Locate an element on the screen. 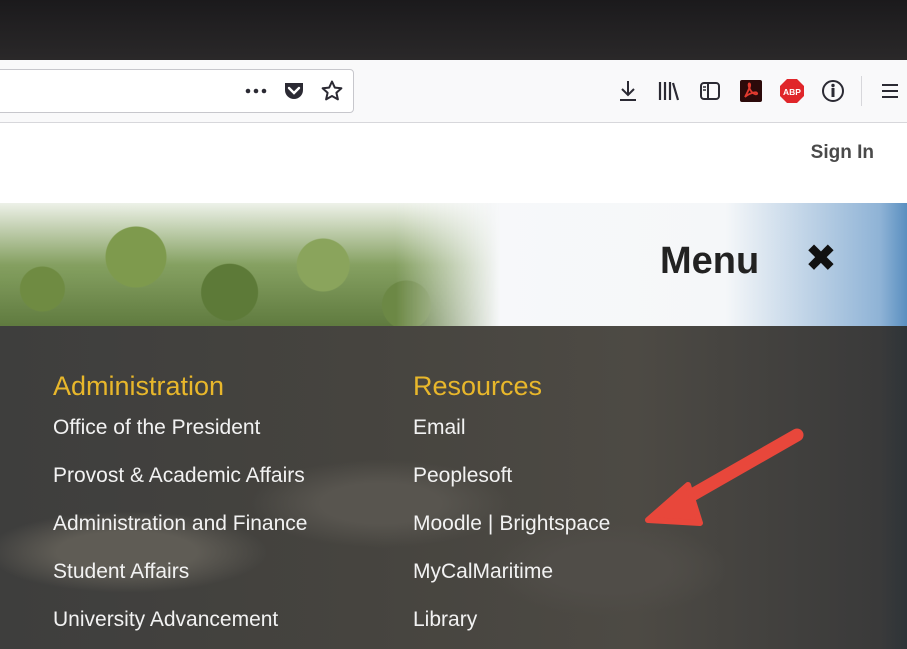  star-icon is located at coordinates (332, 91).